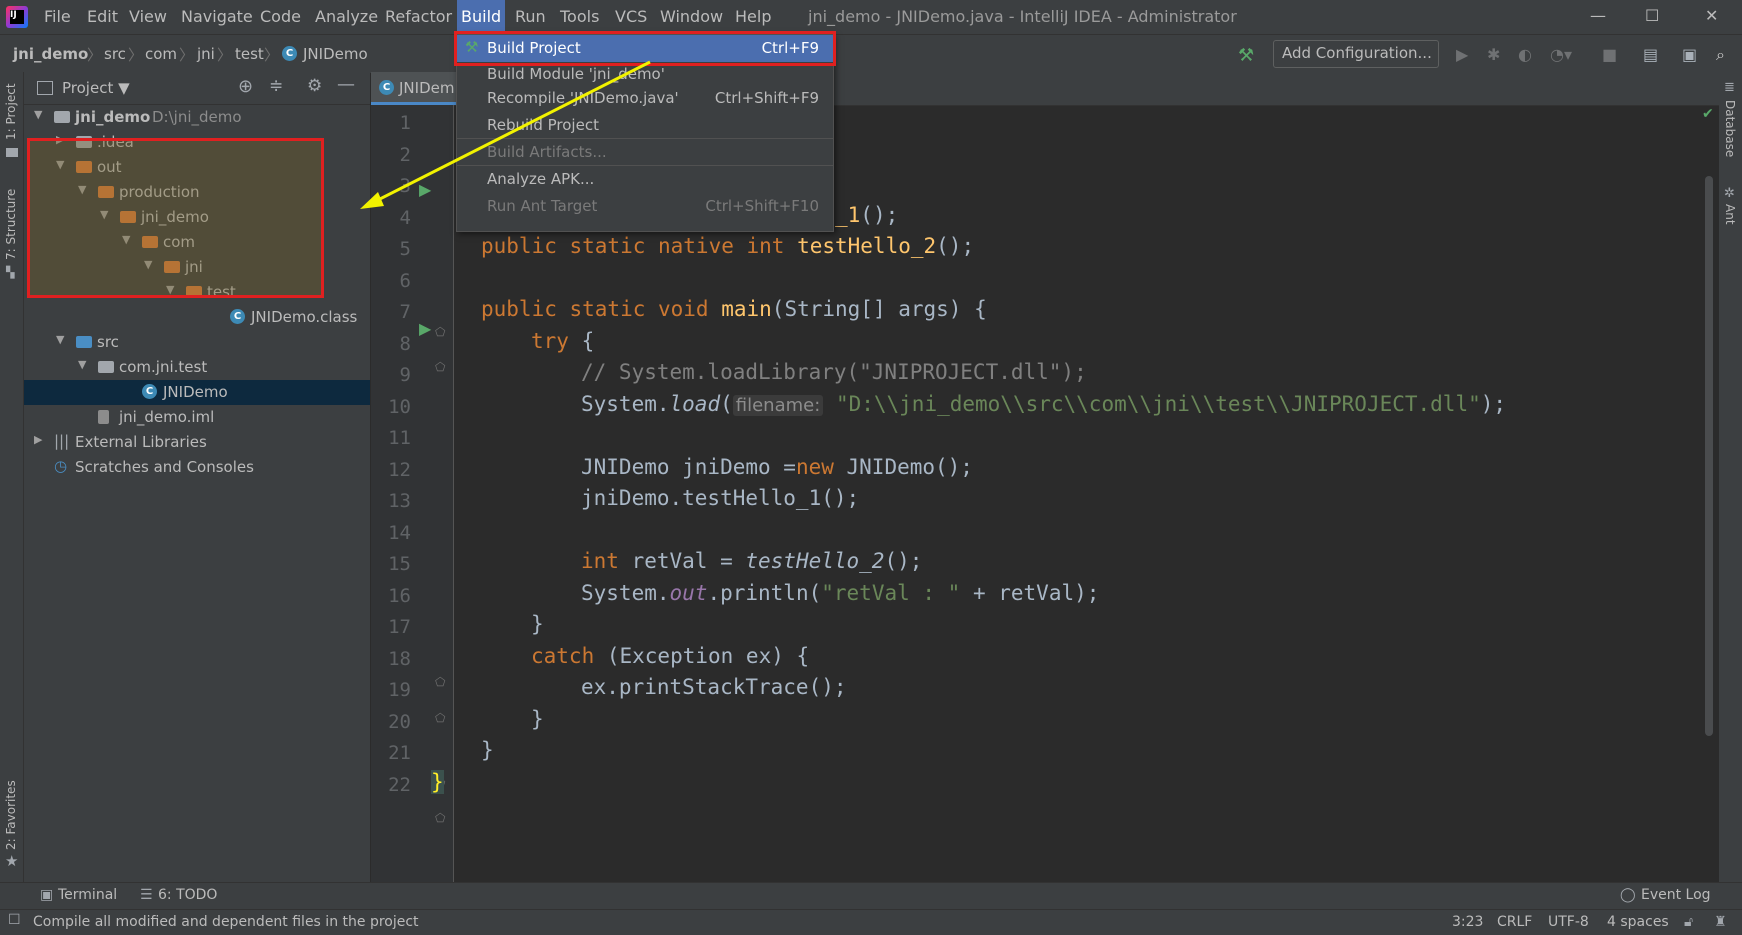  I want to click on annotation-arrow, so click(505, 134).